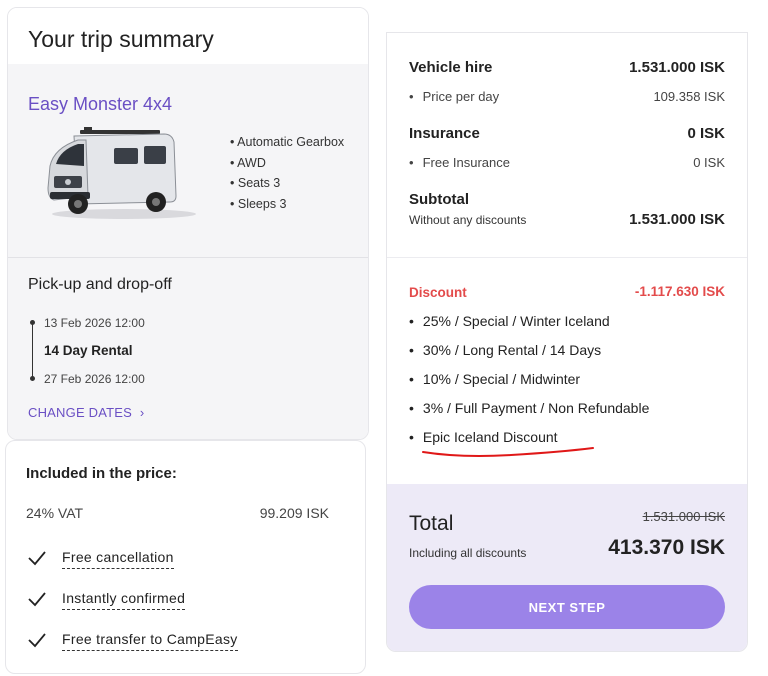  Describe the element at coordinates (94, 379) in the screenshot. I see `dropoff-datetime: 27 Feb 2026 12:00` at that location.